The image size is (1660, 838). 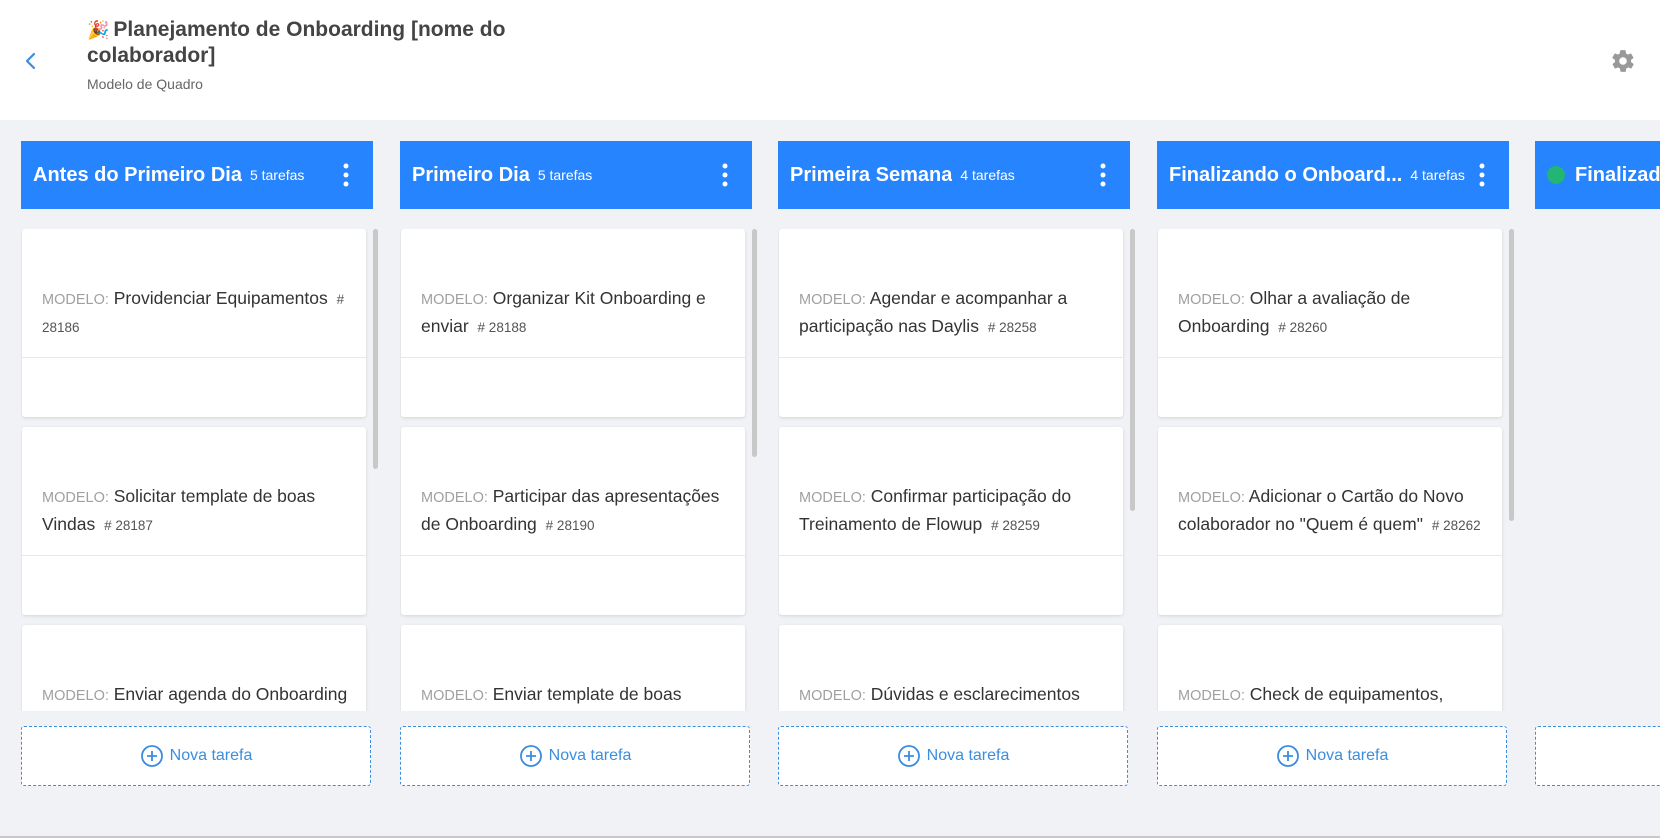 What do you see at coordinates (1346, 694) in the screenshot?
I see `card-title: Check de equipamentos,` at bounding box center [1346, 694].